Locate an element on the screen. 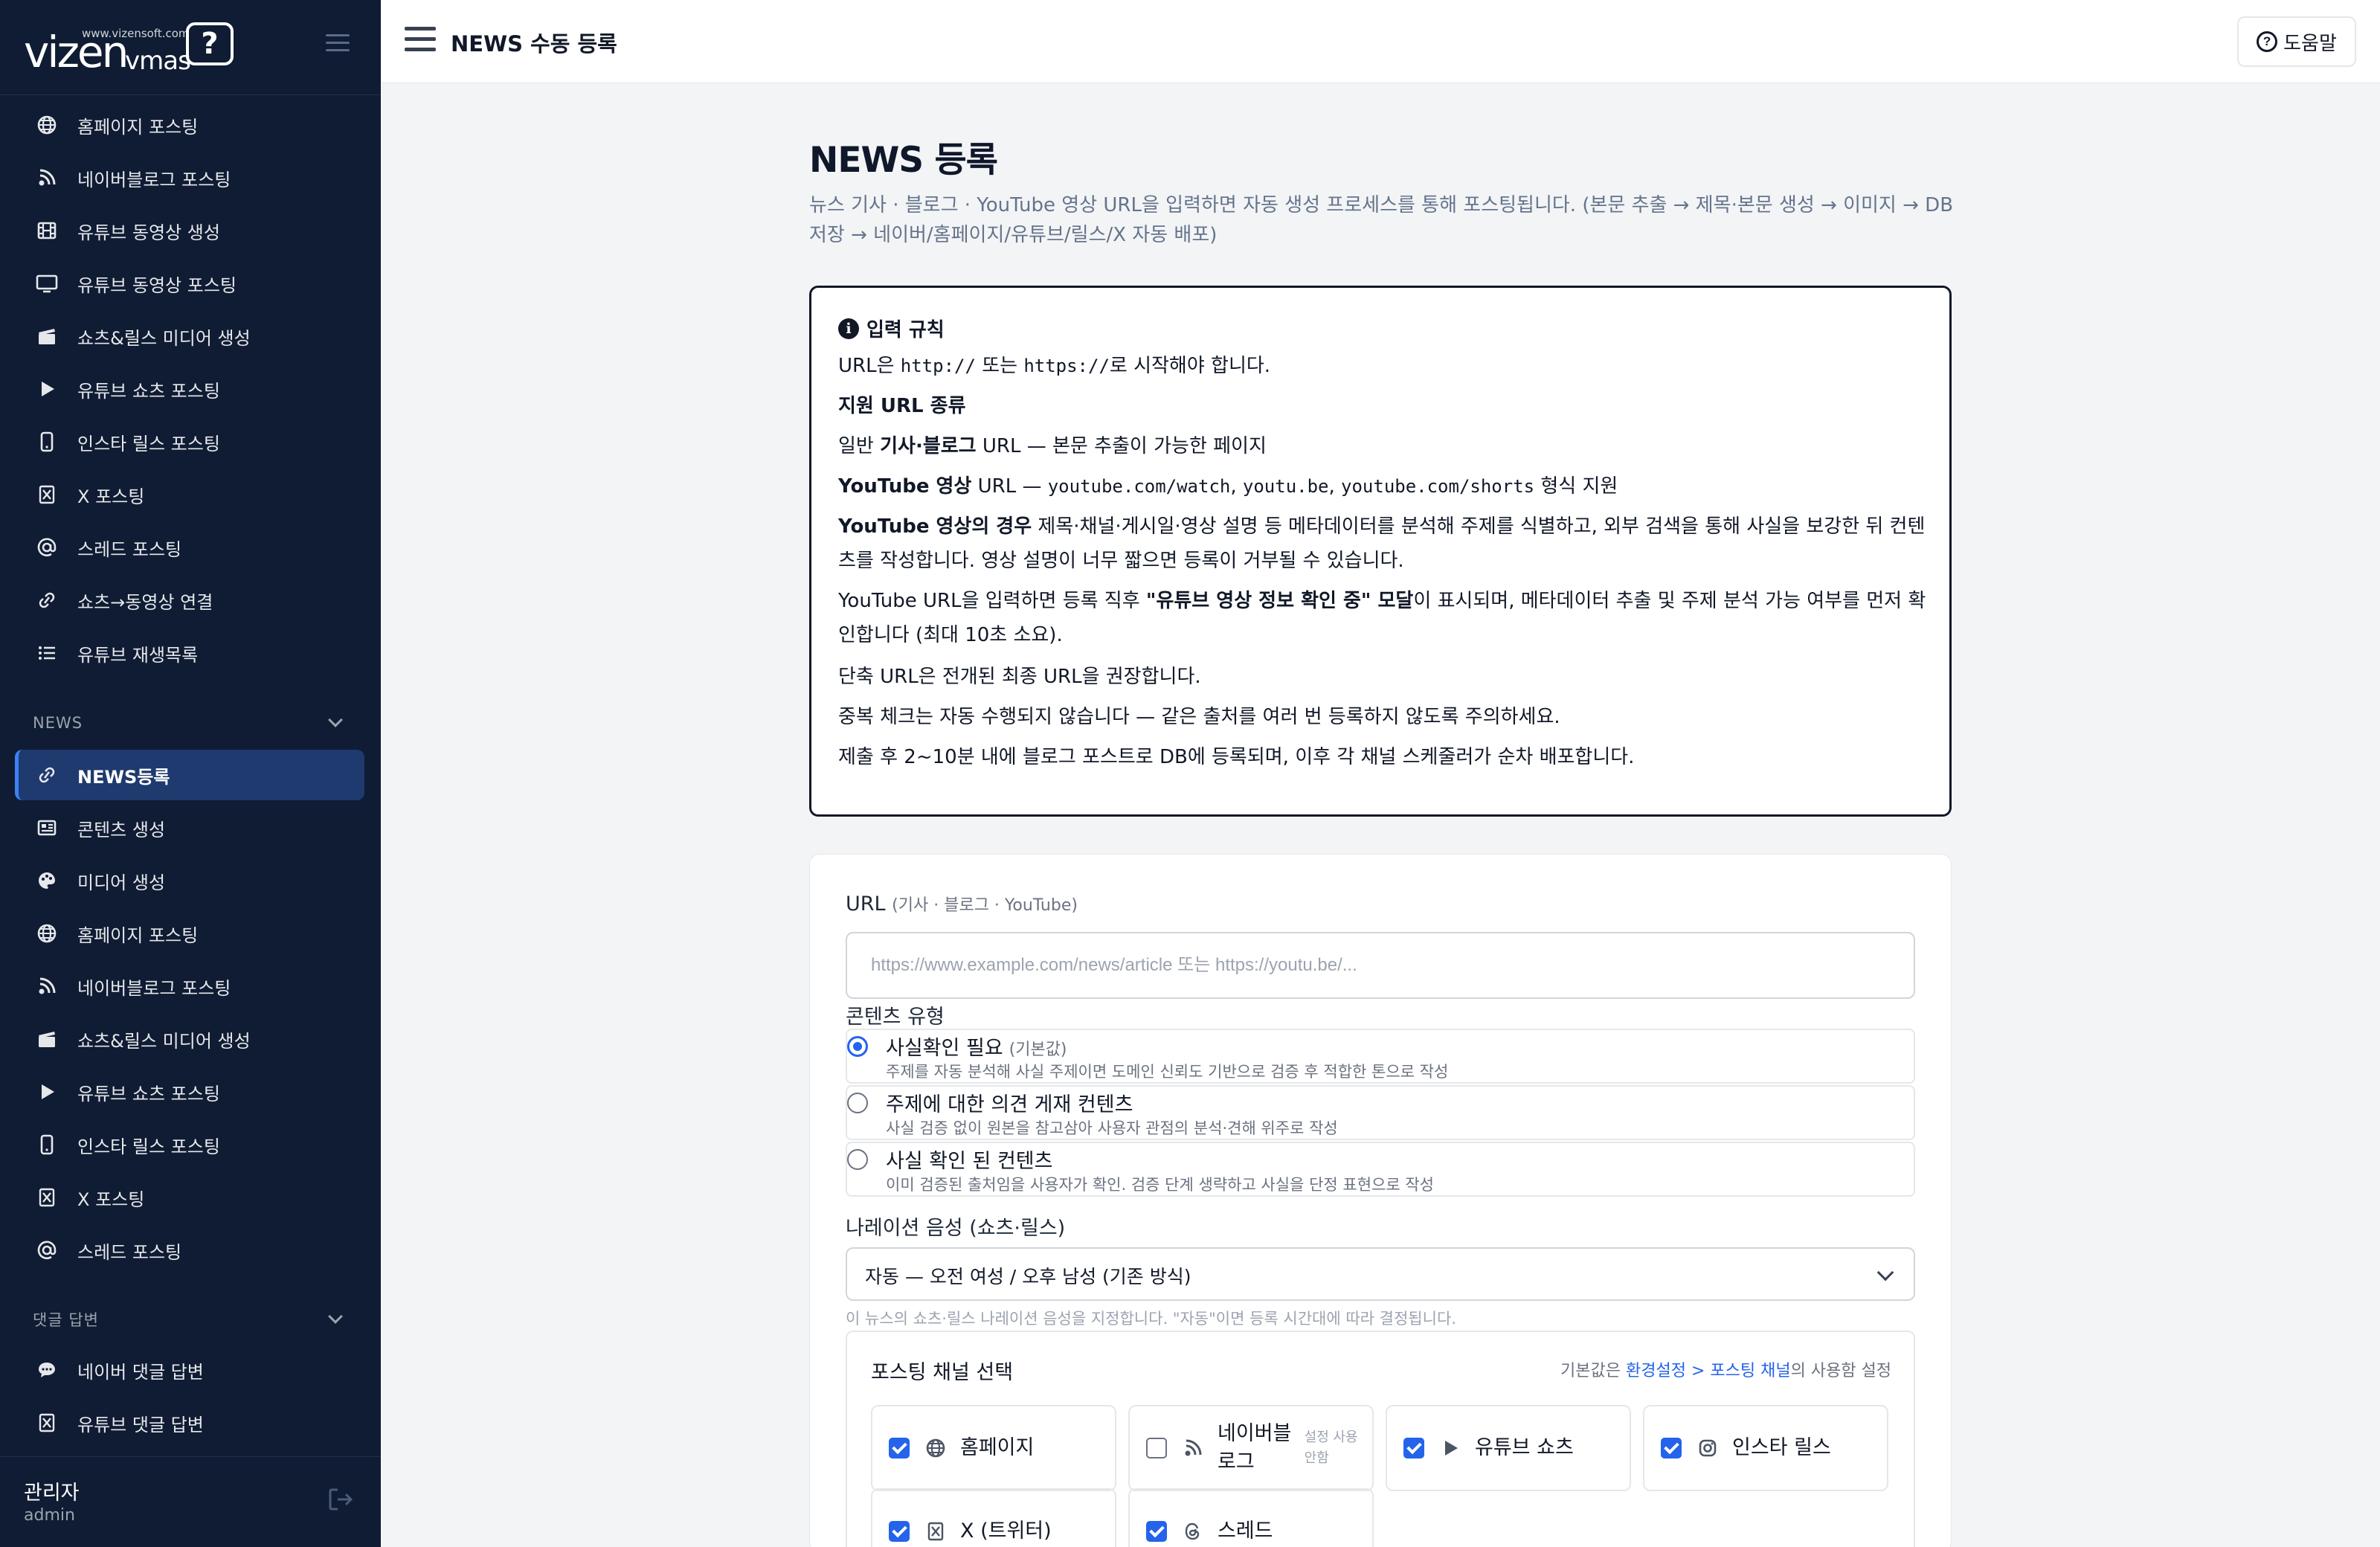 The image size is (2380, 1547). sidebar-item-label: 쇼츠→동영상 연결 is located at coordinates (145, 602).